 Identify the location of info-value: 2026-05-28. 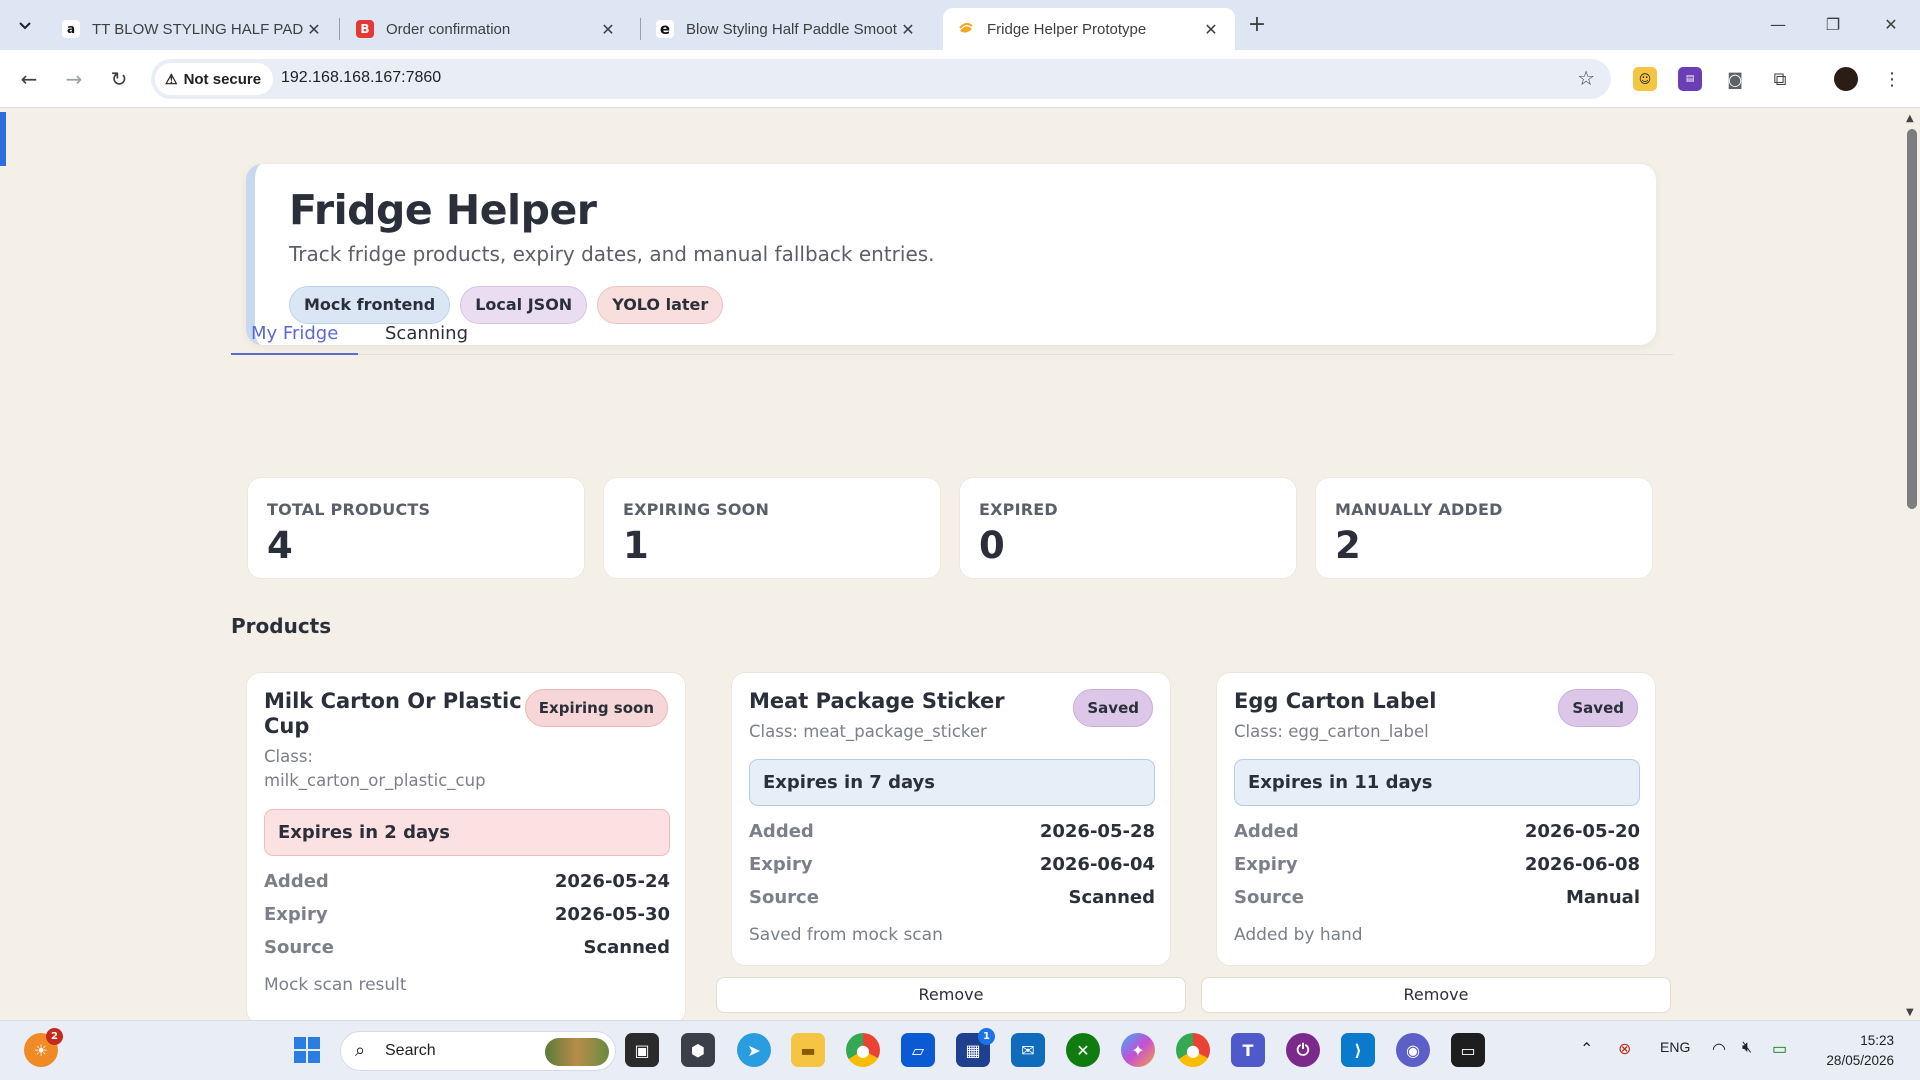
(1097, 831).